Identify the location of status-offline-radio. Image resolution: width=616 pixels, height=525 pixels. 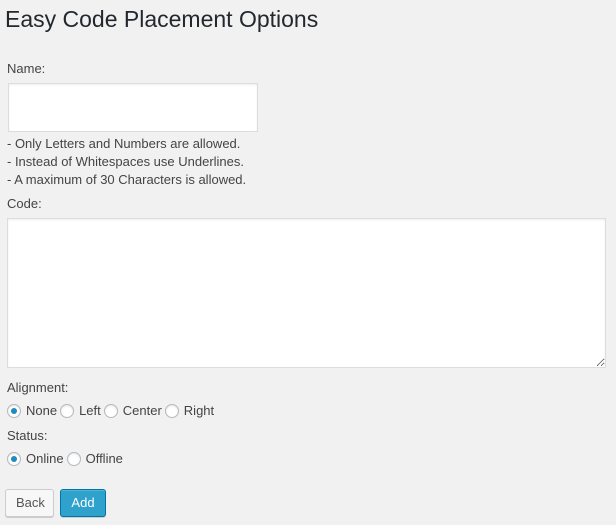
(73, 459).